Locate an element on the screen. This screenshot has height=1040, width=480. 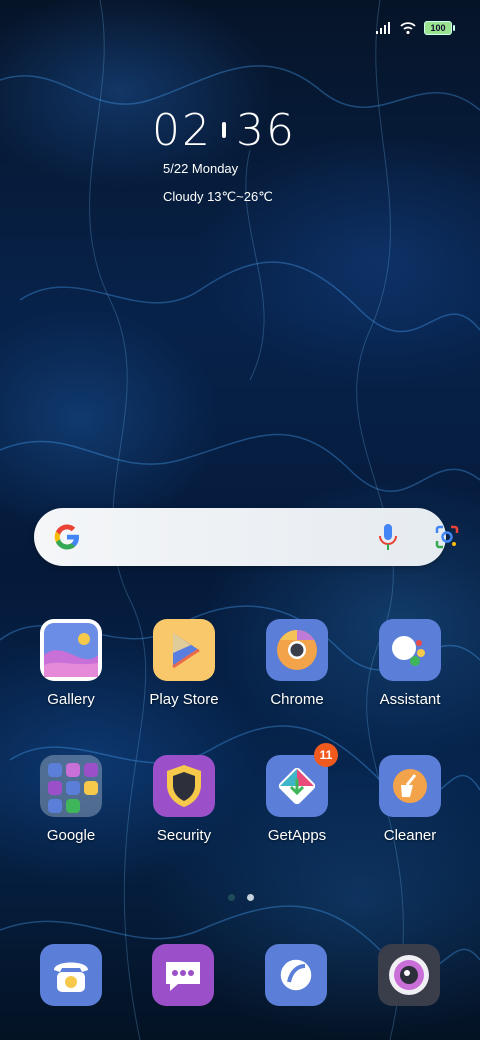
clock-hours: 02 is located at coordinates (182, 130).